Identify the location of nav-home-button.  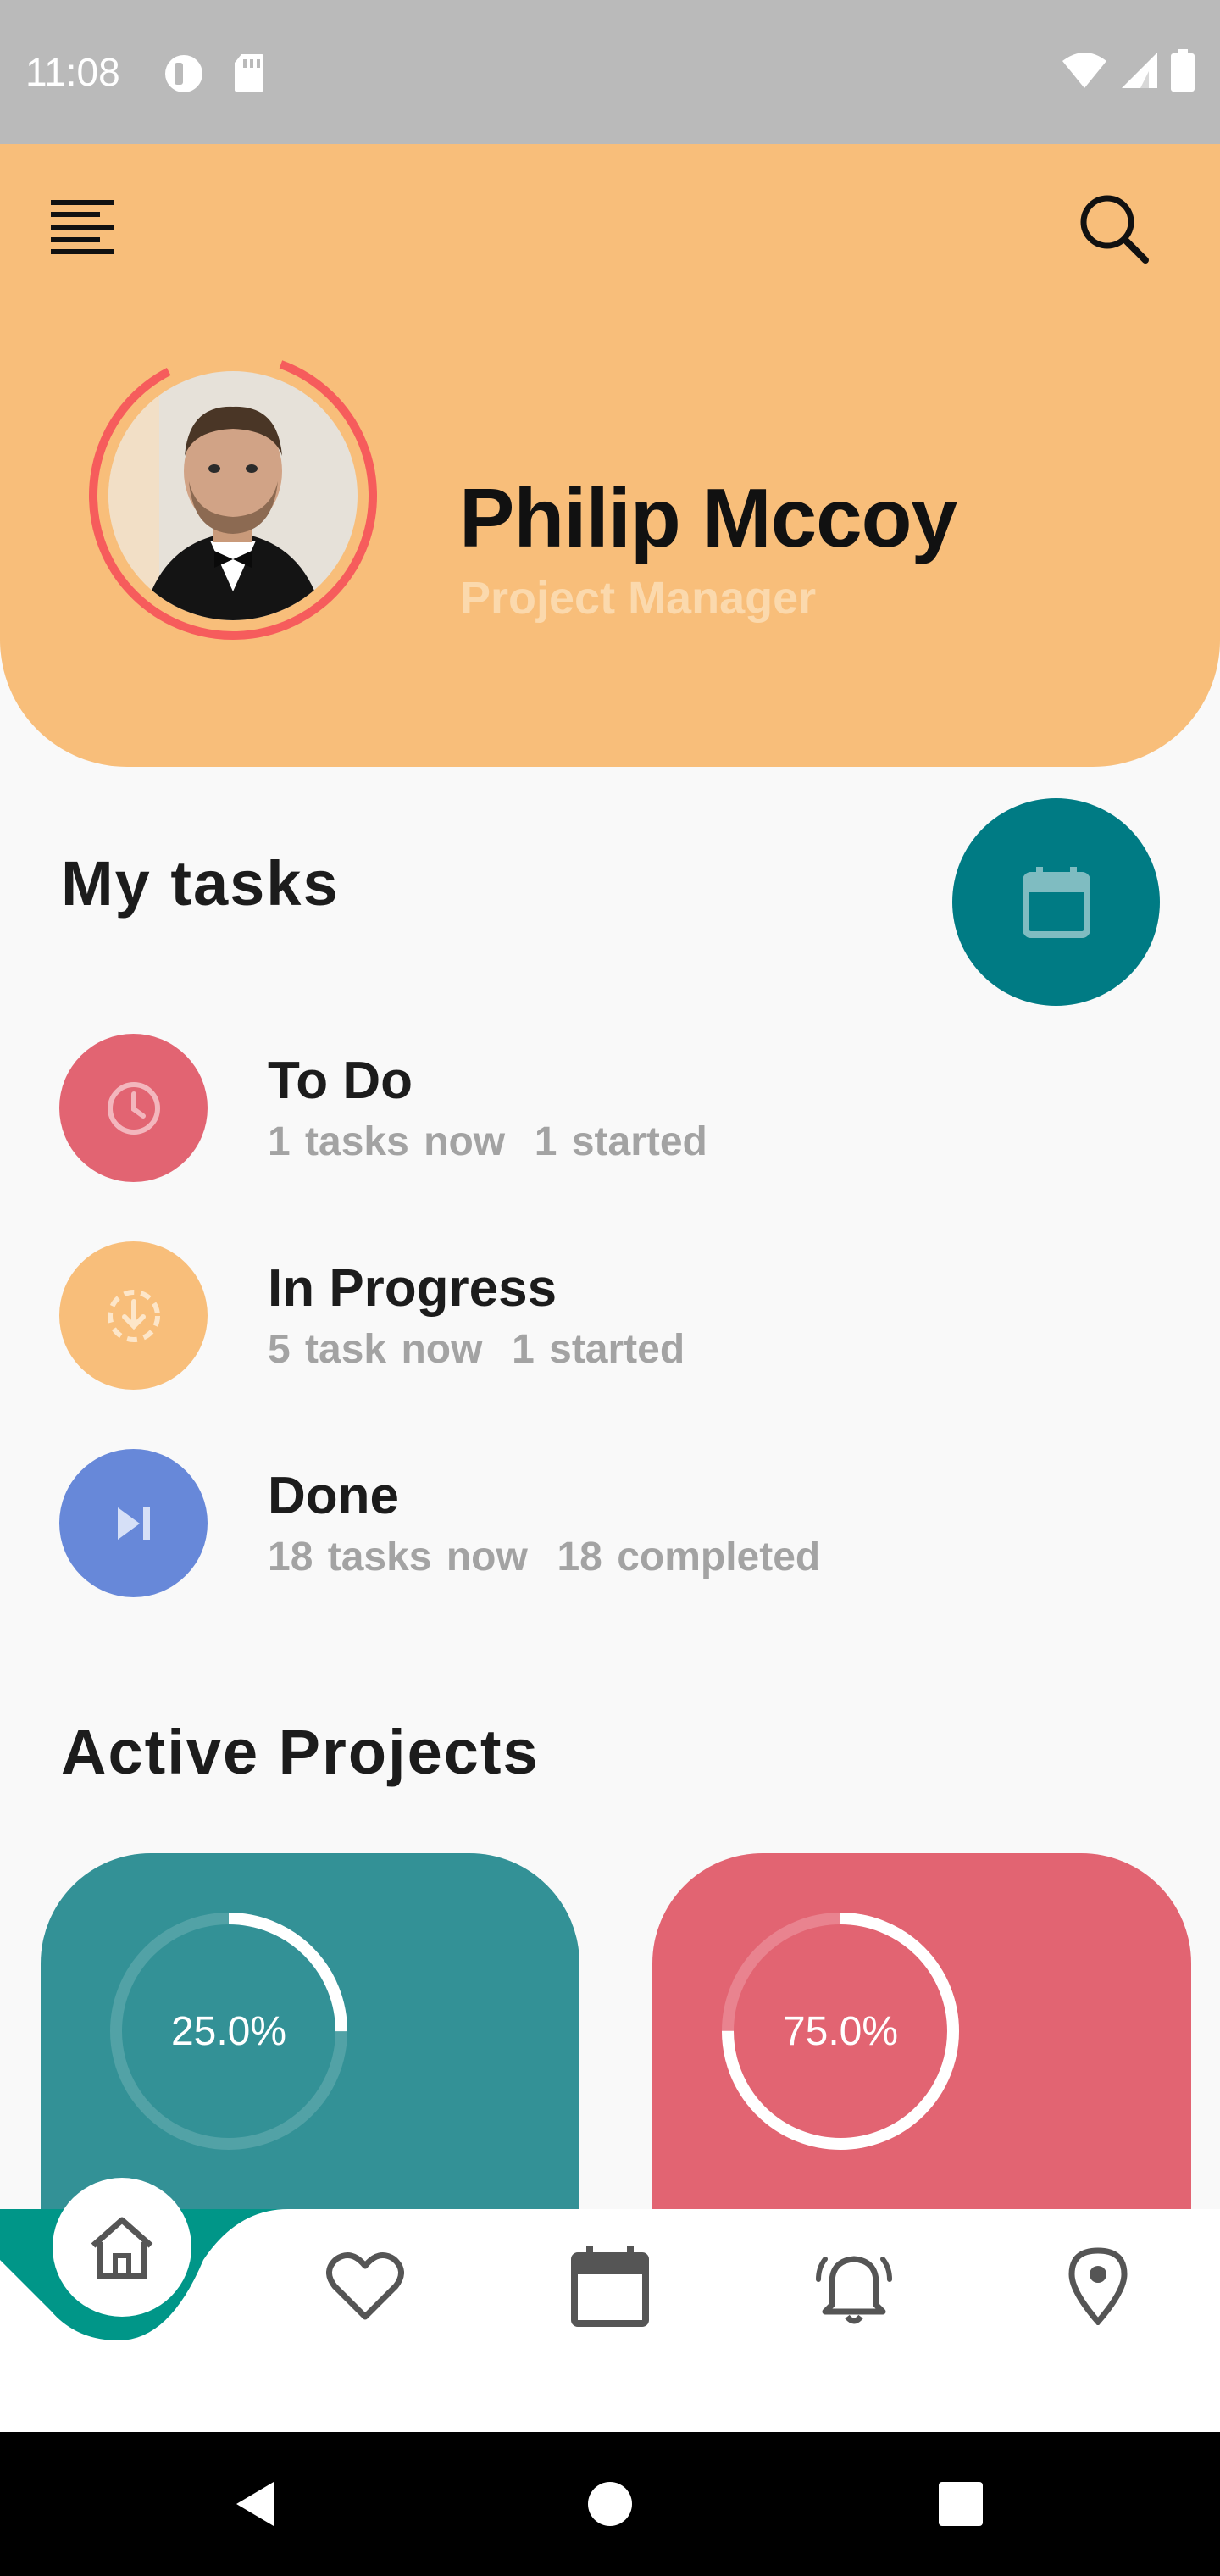
(122, 2247).